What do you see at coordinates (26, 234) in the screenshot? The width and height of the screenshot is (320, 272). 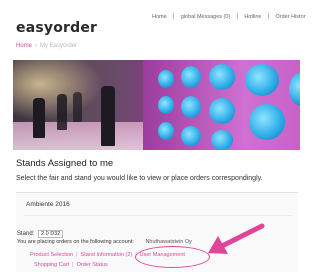 I see `stand-label: Stand:` at bounding box center [26, 234].